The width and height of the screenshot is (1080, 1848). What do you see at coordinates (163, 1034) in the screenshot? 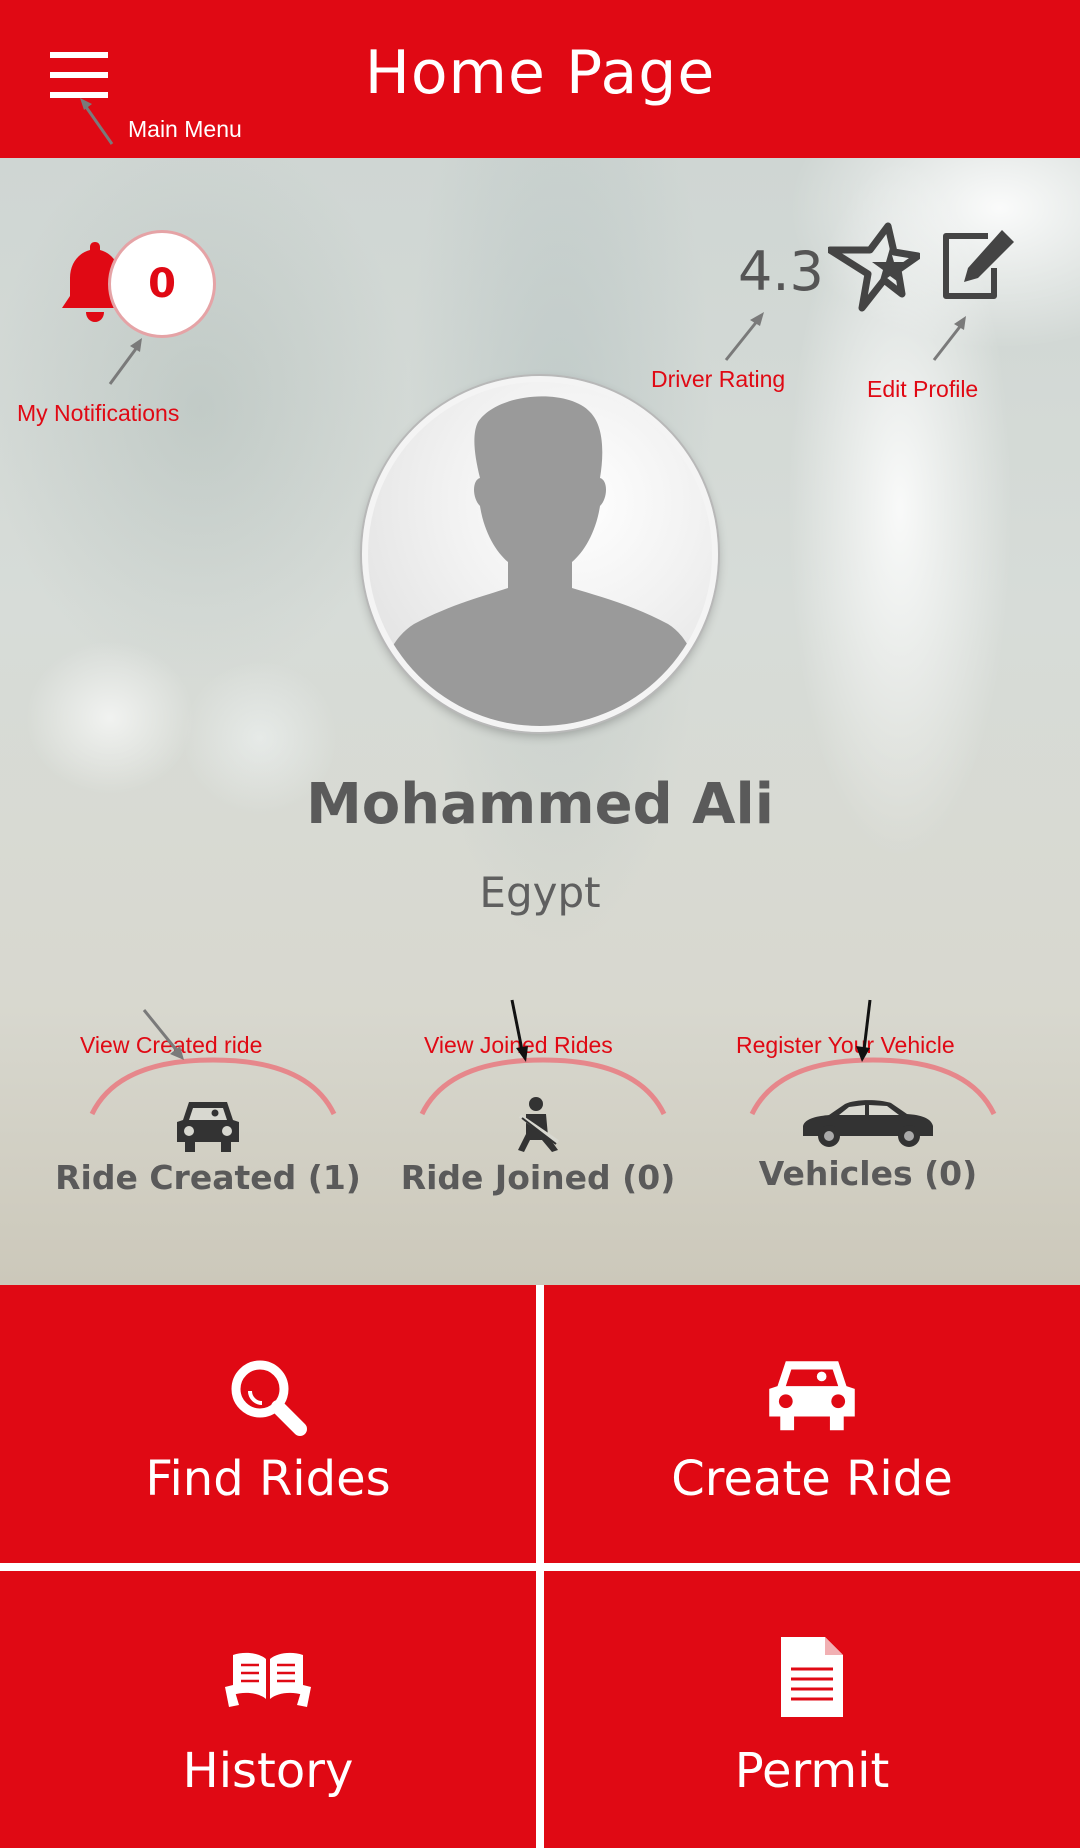
I see `created-annotation-arrow` at bounding box center [163, 1034].